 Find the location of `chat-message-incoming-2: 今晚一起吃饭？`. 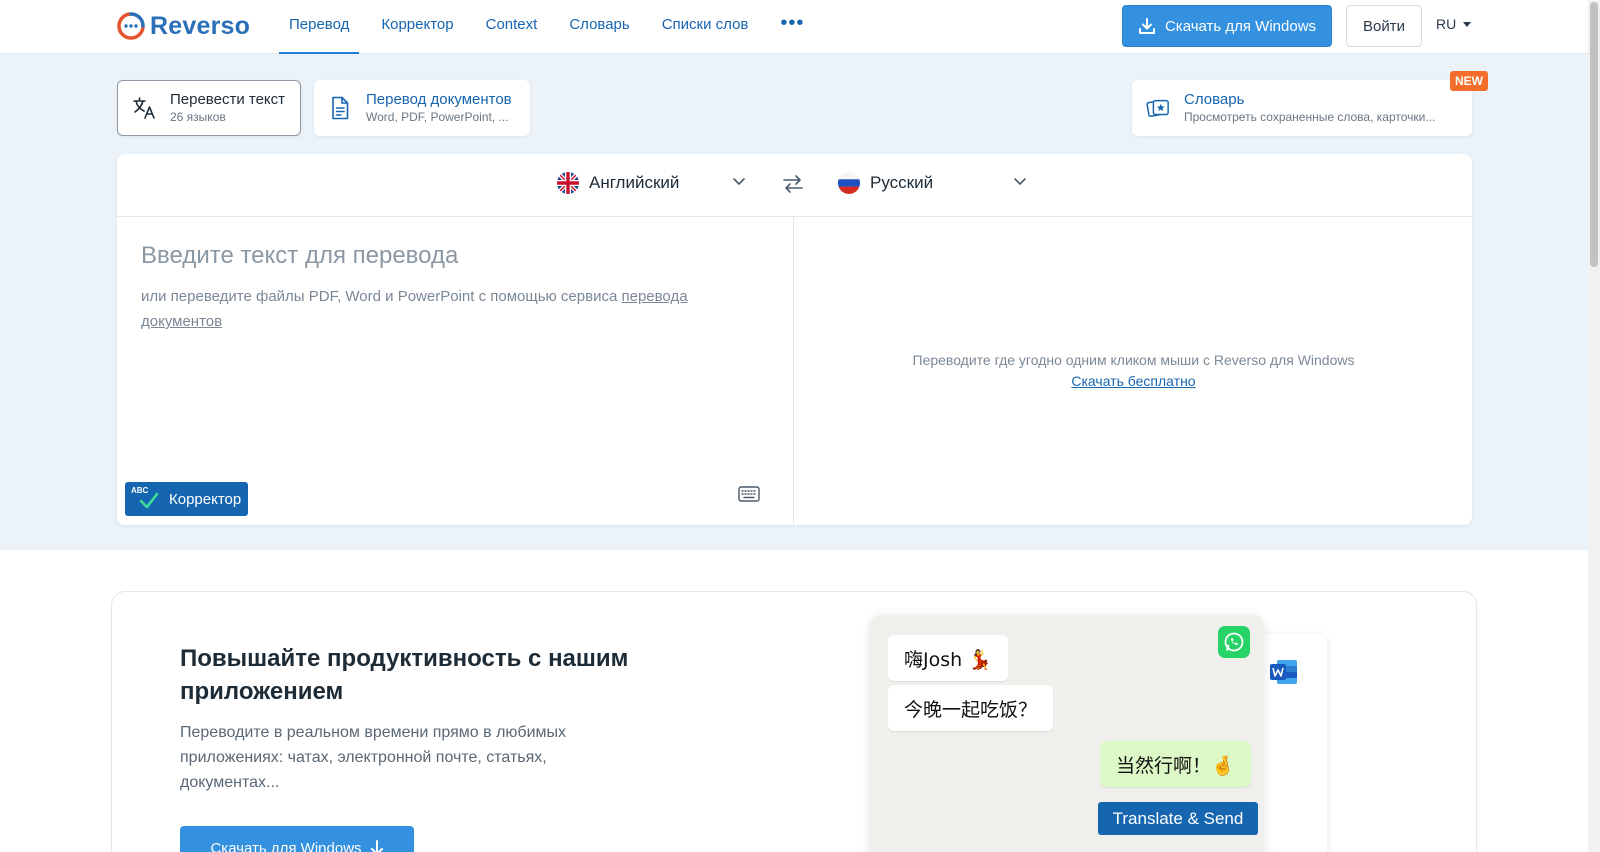

chat-message-incoming-2: 今晚一起吃饭？ is located at coordinates (971, 708).